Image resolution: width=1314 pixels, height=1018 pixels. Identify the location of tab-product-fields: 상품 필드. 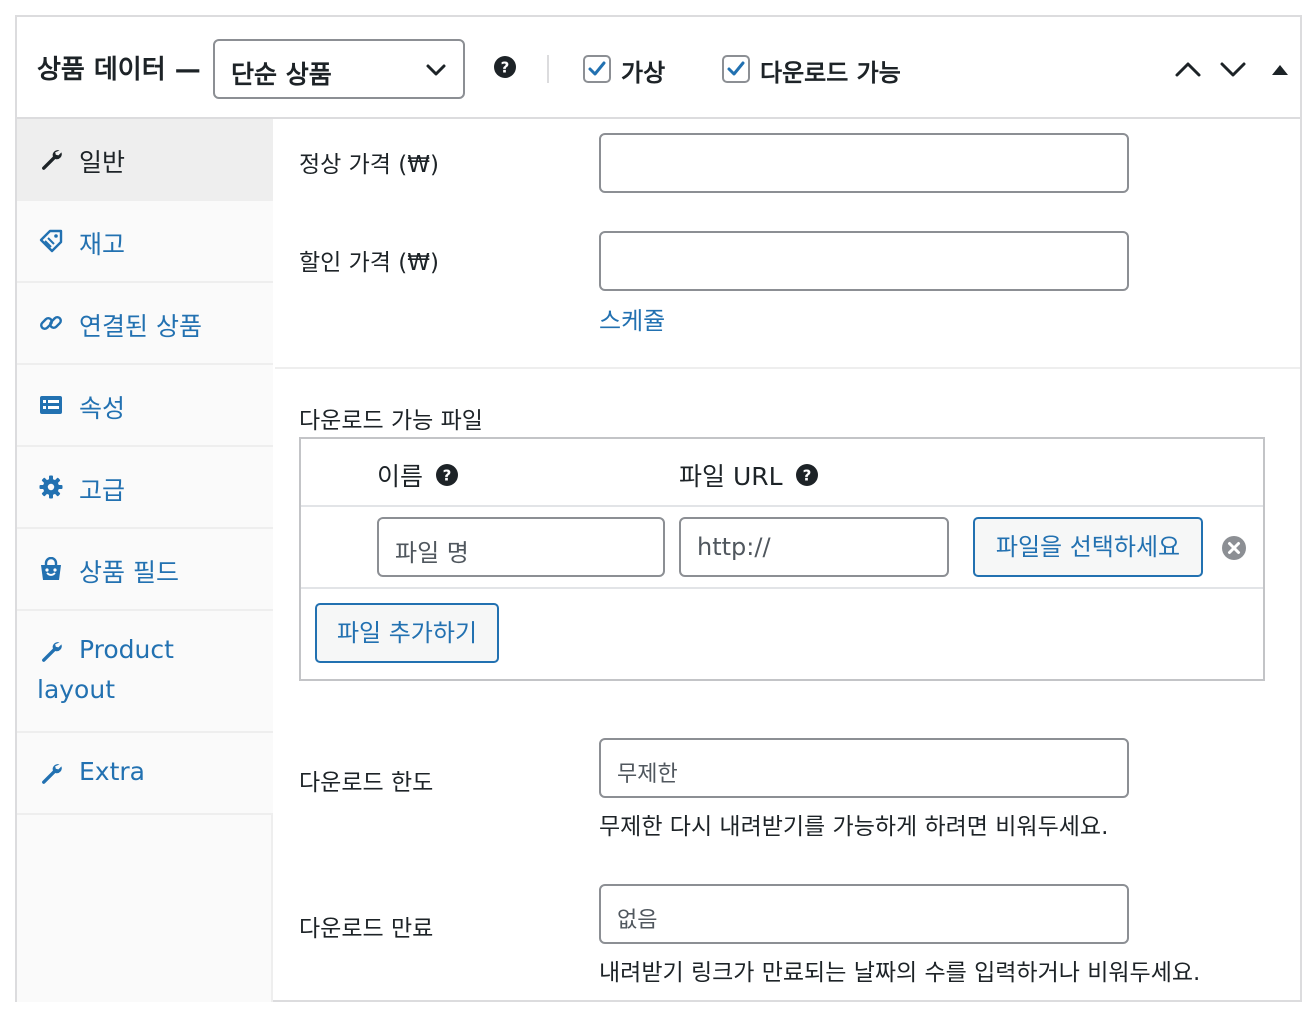
(145, 570).